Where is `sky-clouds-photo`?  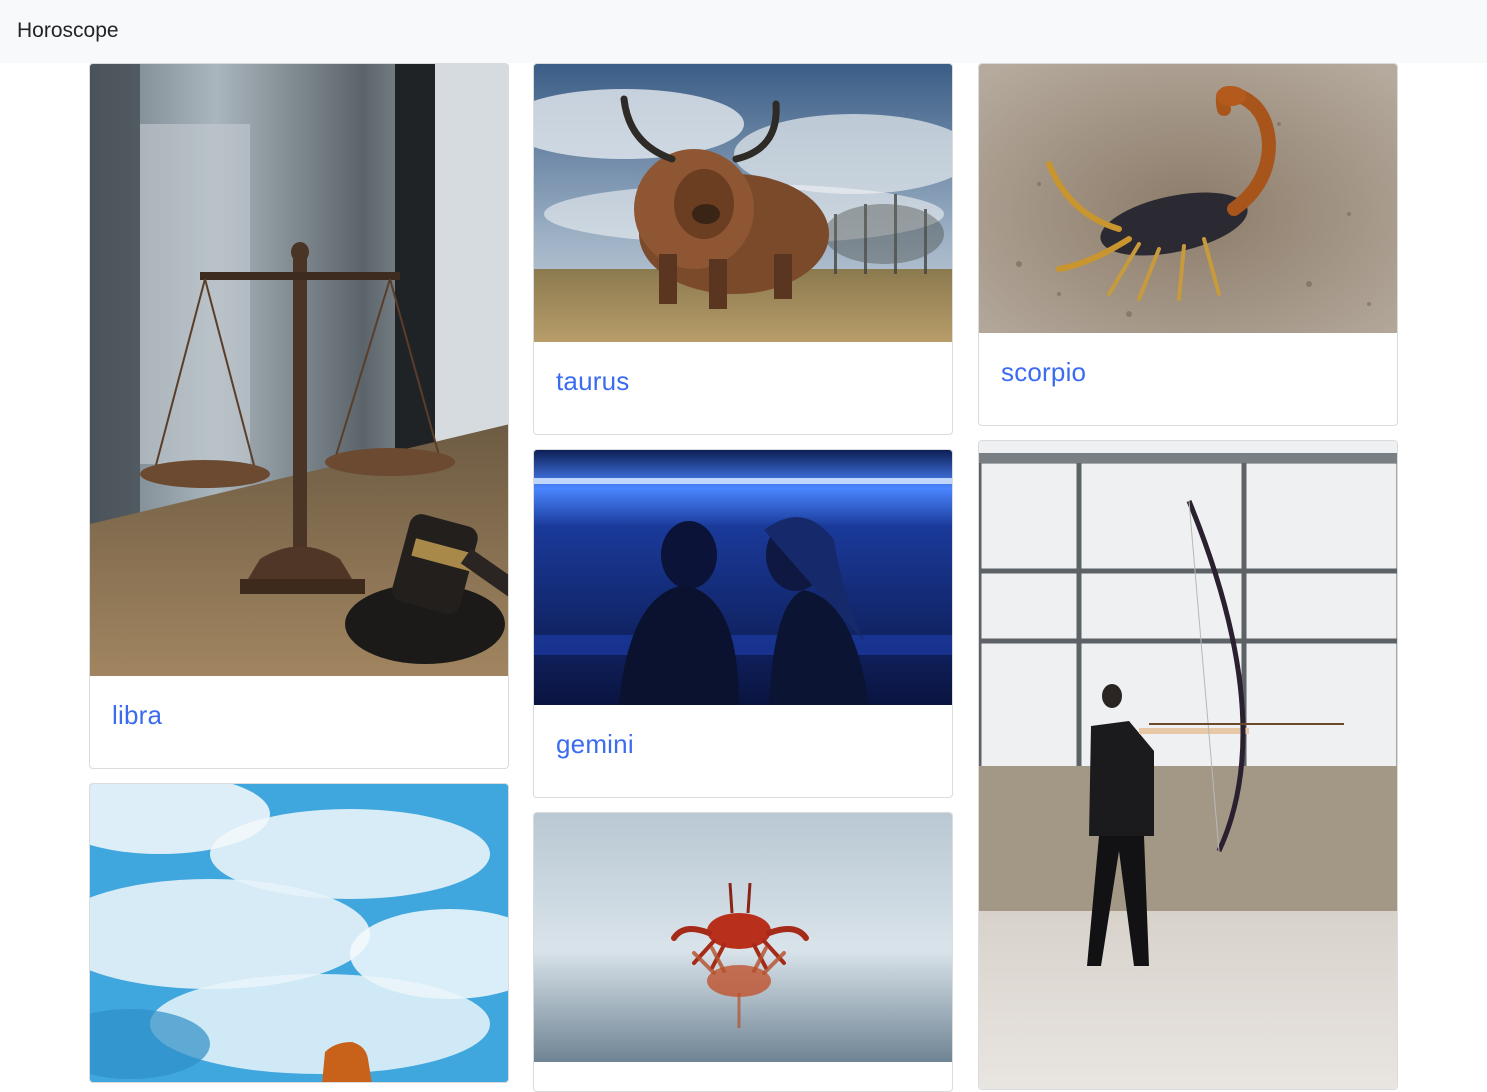 sky-clouds-photo is located at coordinates (299, 933).